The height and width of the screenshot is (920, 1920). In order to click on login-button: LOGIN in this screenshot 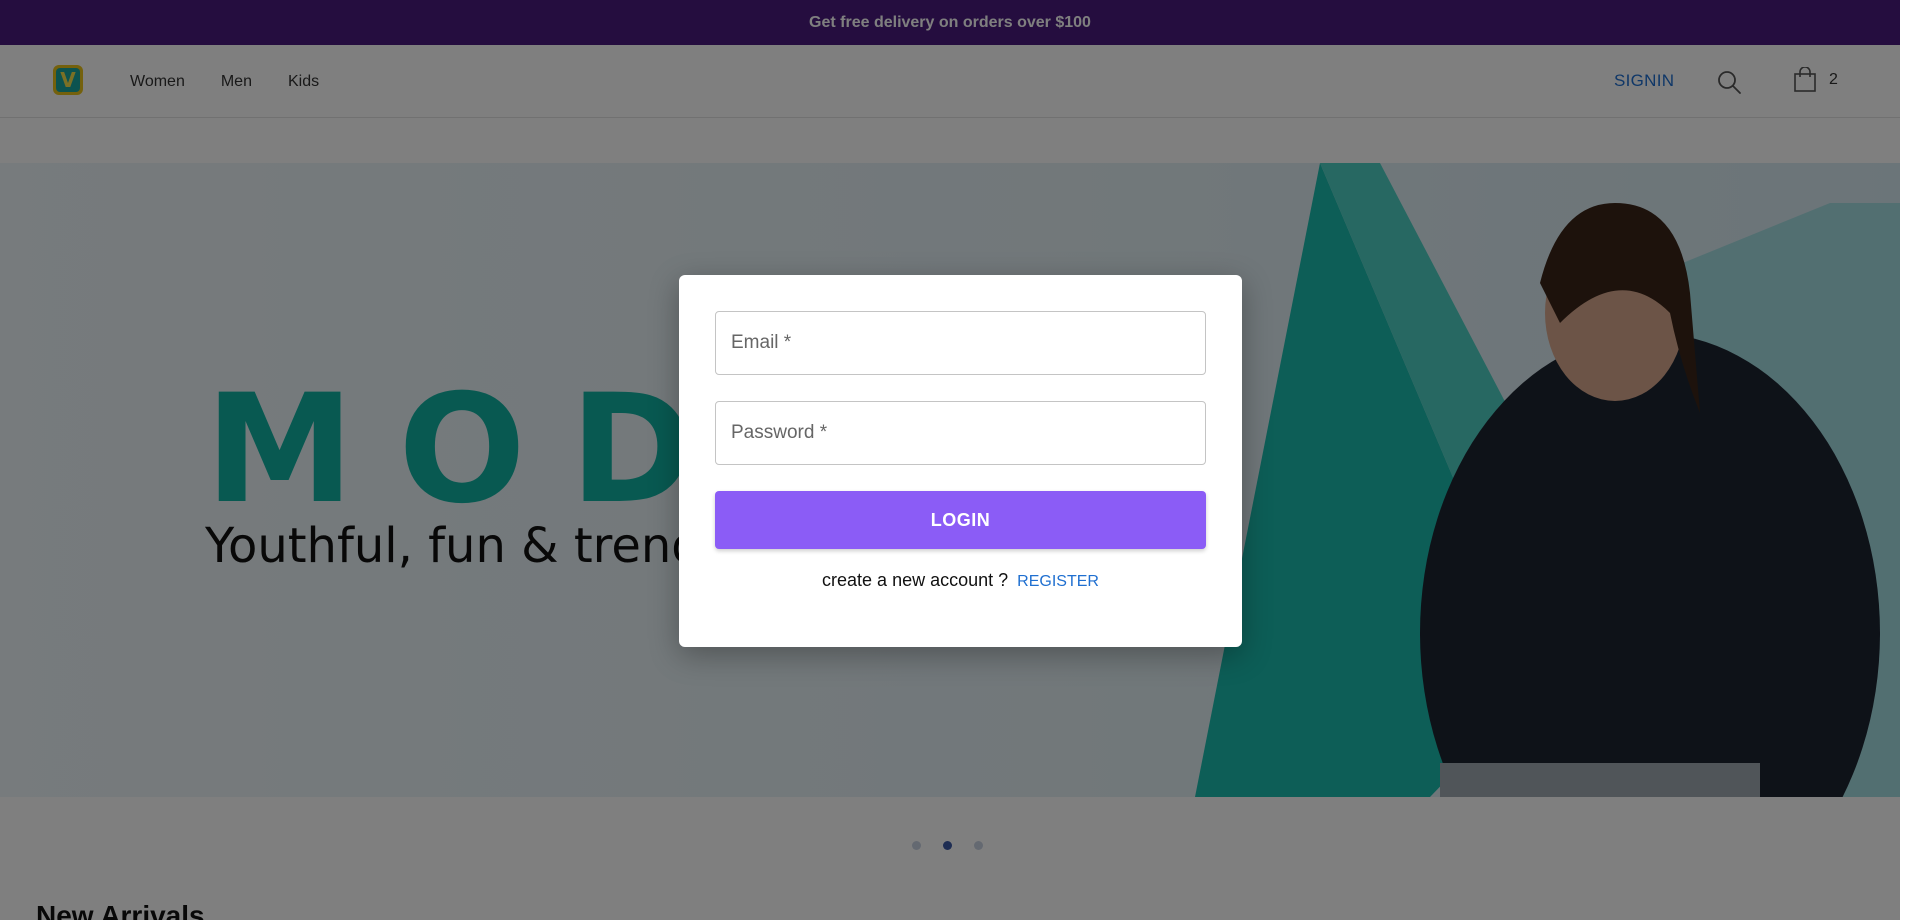, I will do `click(960, 520)`.